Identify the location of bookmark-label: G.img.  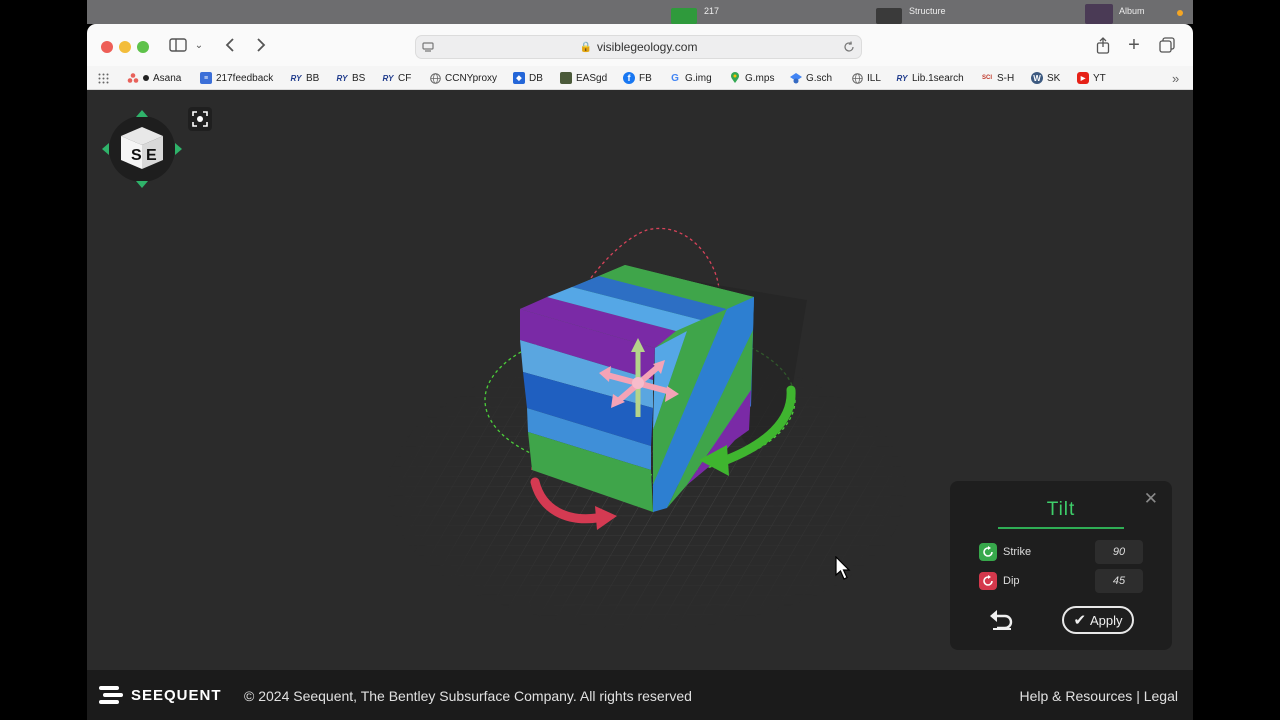
(698, 78).